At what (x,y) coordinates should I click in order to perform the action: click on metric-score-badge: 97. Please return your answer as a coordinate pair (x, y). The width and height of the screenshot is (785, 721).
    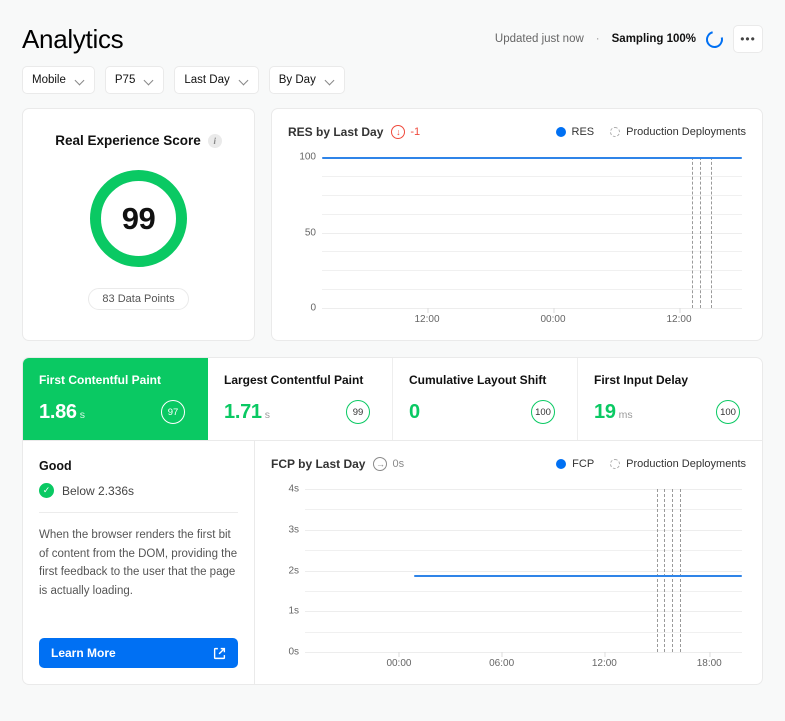
    Looking at the image, I should click on (173, 412).